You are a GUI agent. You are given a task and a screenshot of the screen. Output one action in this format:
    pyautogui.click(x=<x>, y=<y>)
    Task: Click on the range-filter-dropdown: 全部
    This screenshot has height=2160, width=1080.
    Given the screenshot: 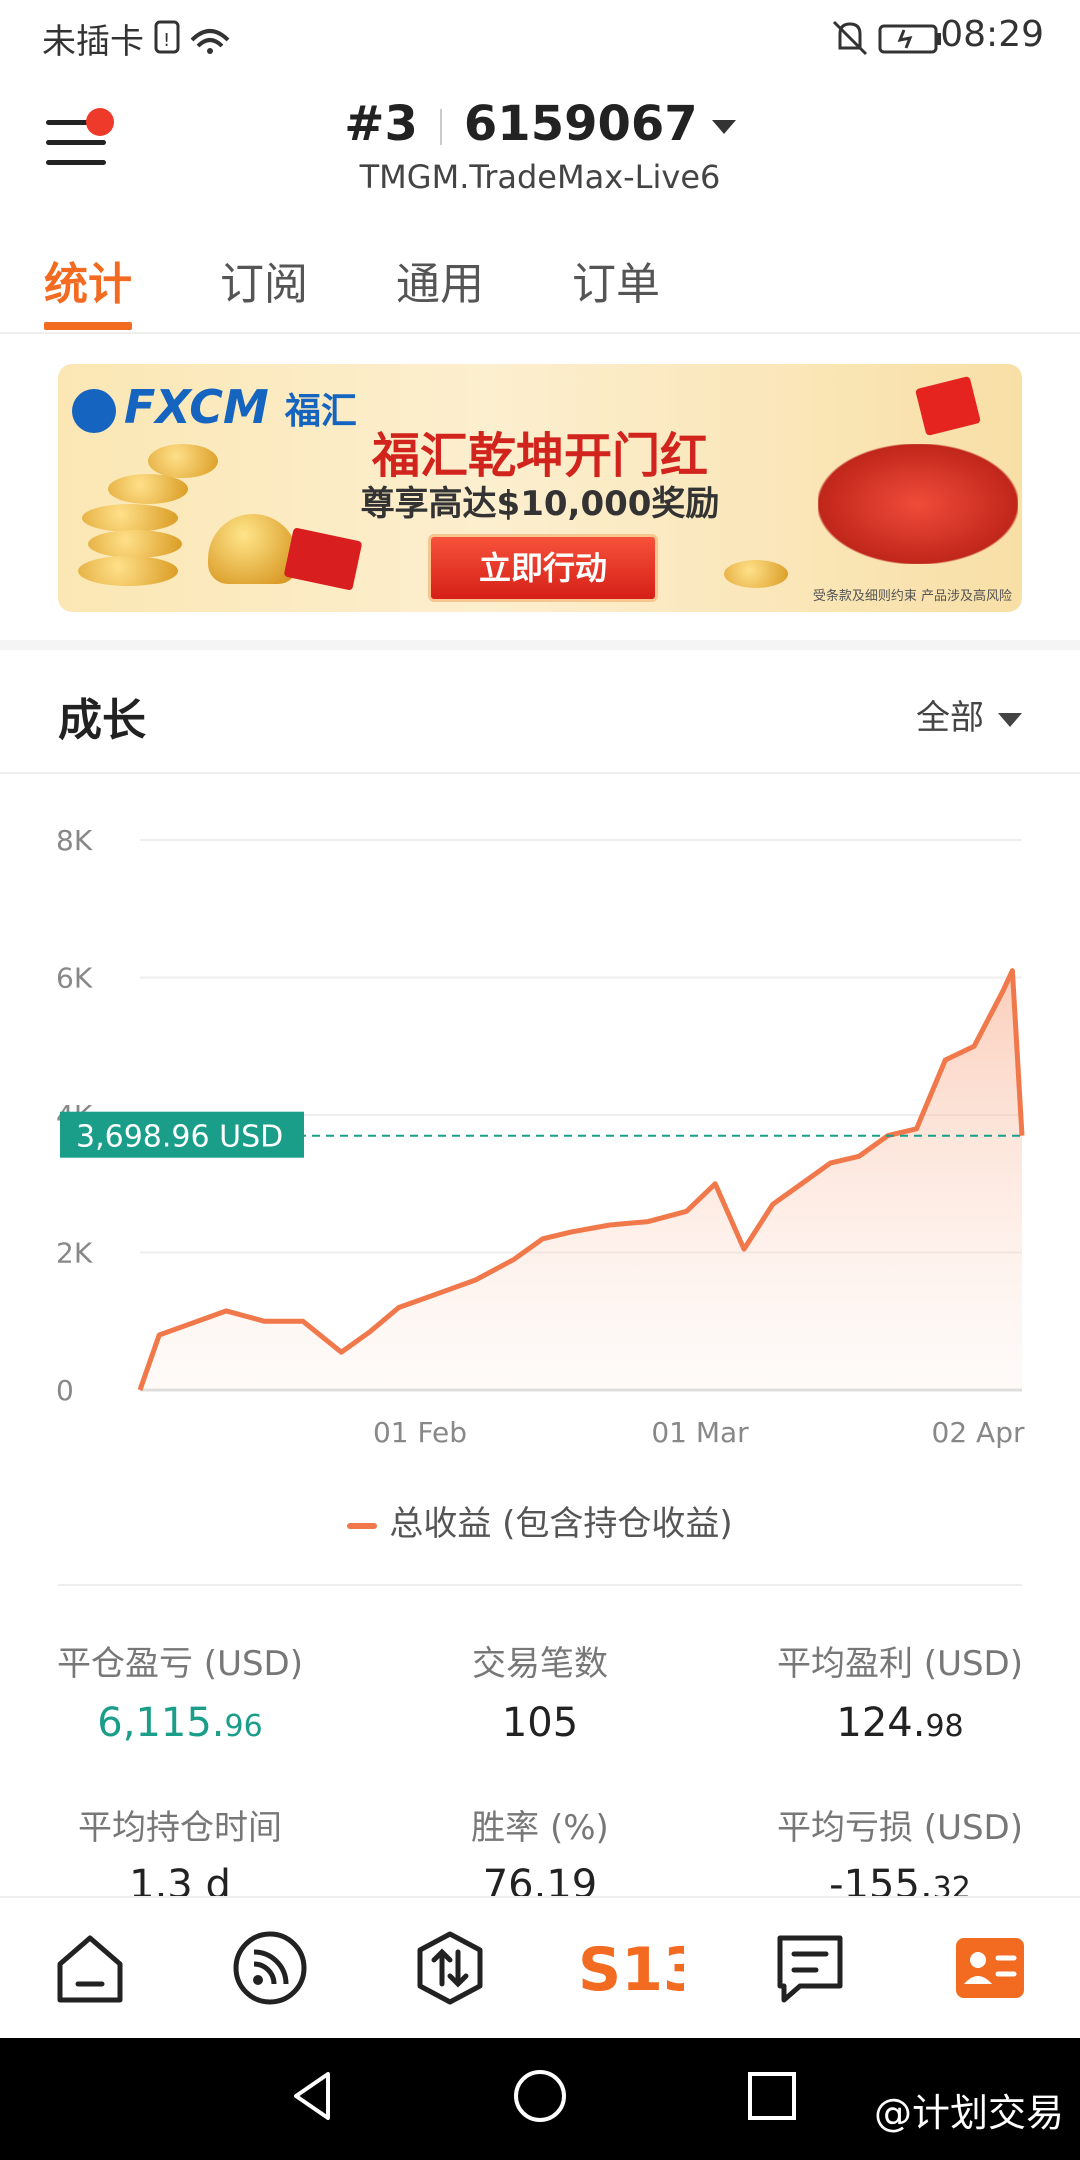 What is the action you would take?
    pyautogui.click(x=969, y=714)
    